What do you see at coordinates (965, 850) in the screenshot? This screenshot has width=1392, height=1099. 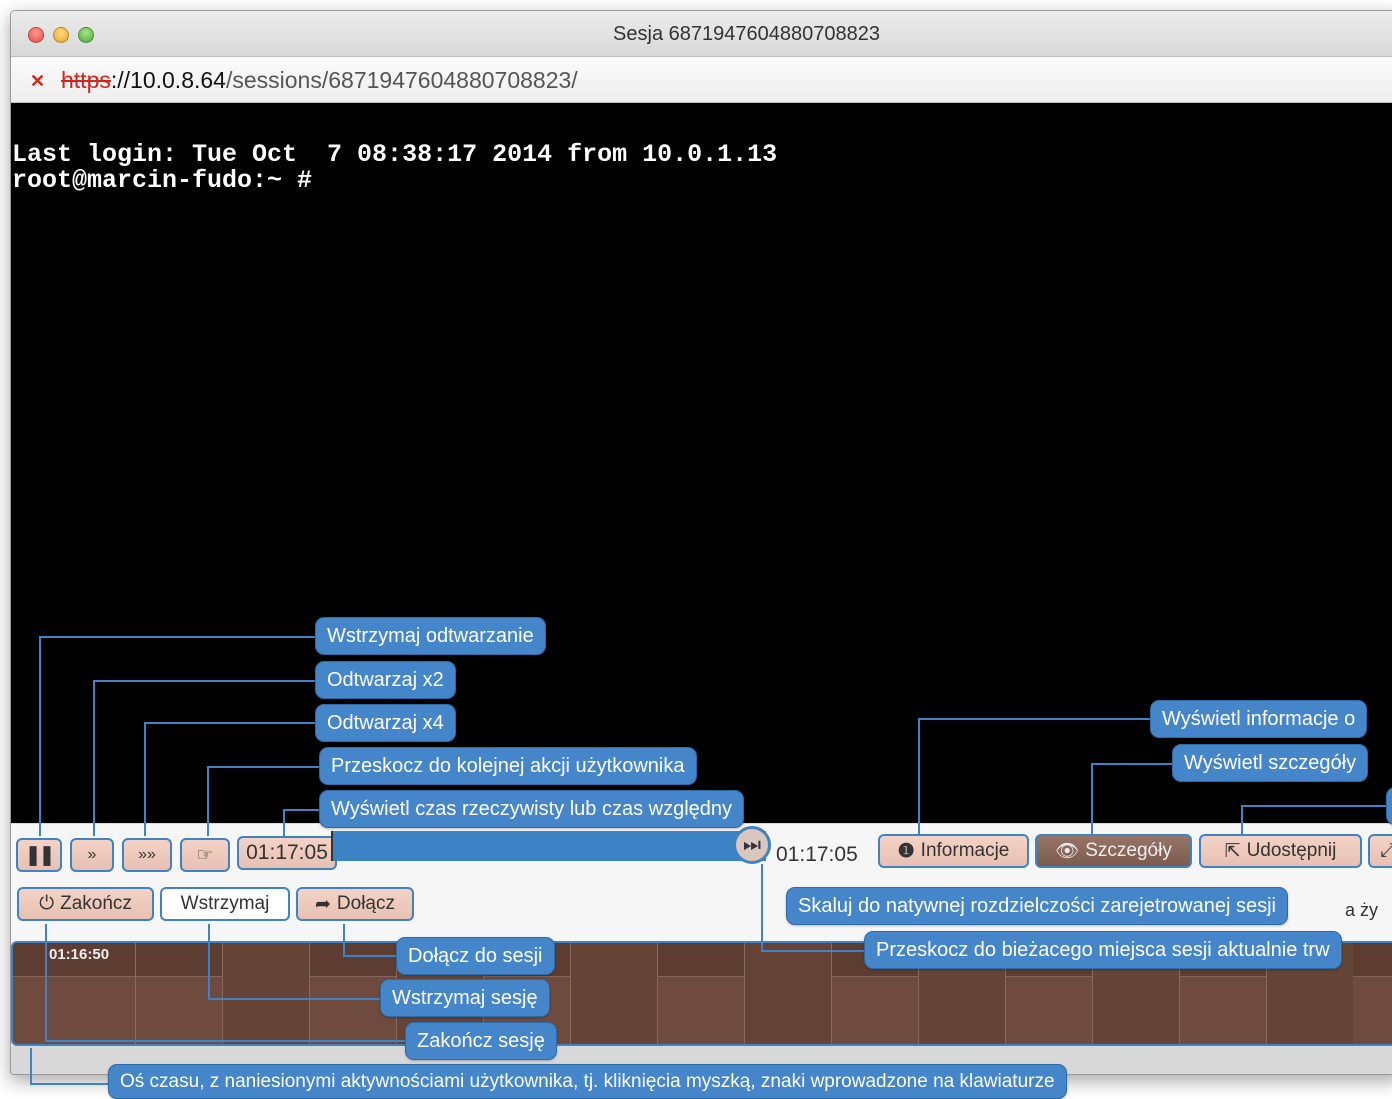 I see `info-label: Informacje` at bounding box center [965, 850].